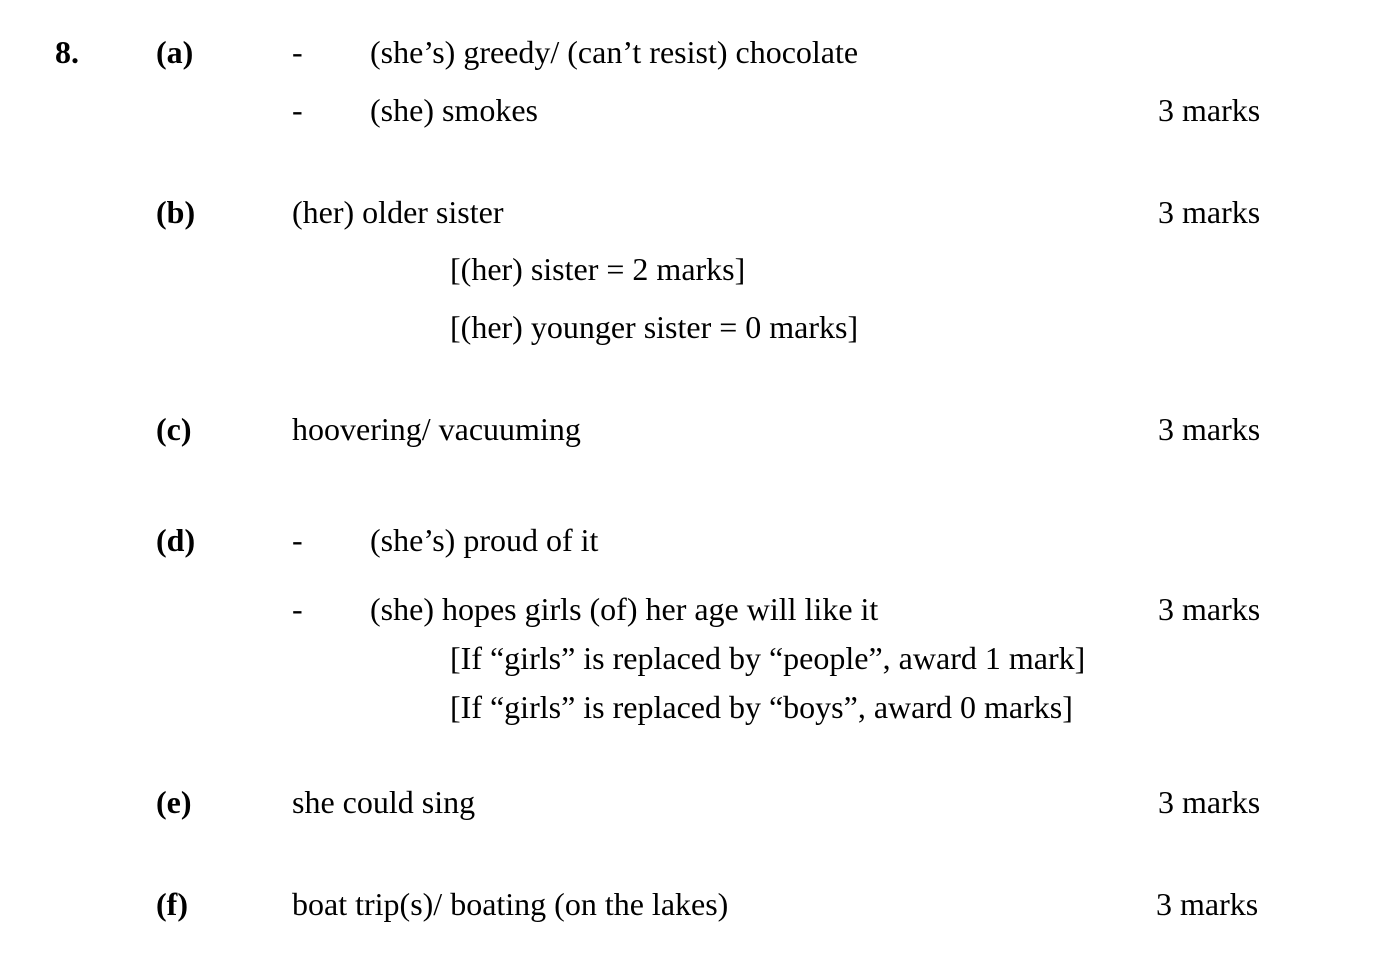 The height and width of the screenshot is (968, 1384). I want to click on part-label: (e), so click(174, 802).